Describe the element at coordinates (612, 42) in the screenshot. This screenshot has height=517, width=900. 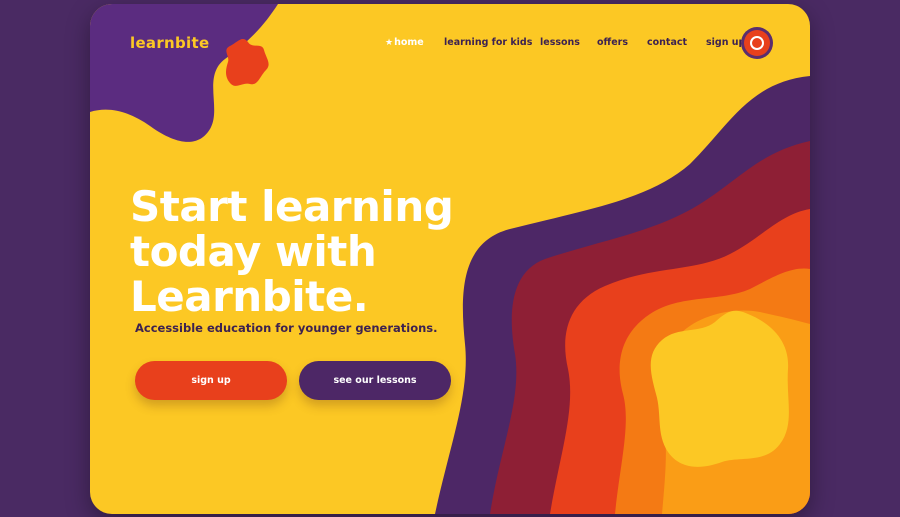
I see `nav-item-offers: offers` at that location.